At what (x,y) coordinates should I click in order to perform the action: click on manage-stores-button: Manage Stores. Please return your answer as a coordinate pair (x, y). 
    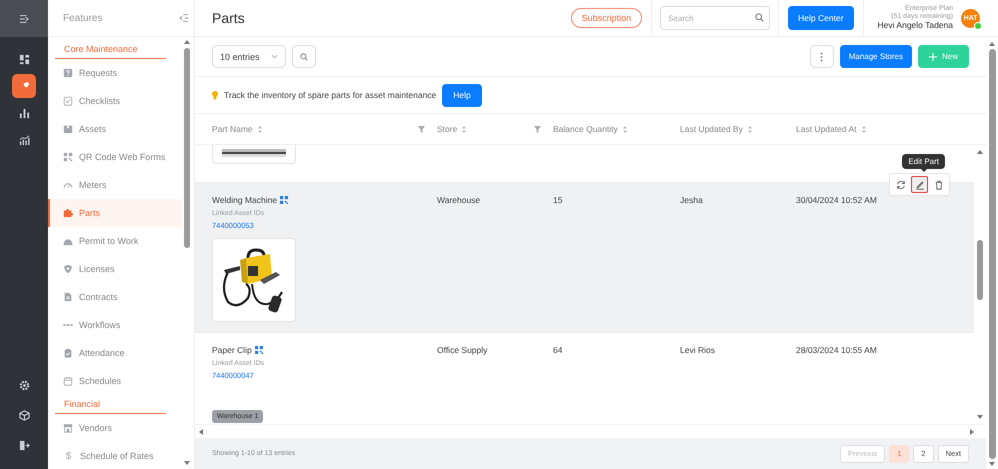
    Looking at the image, I should click on (876, 56).